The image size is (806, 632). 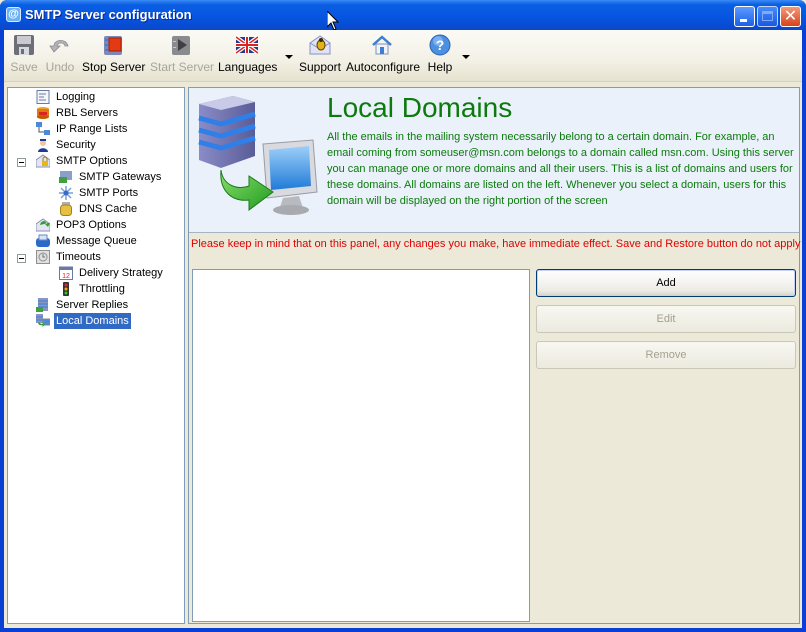 I want to click on ports-icon, so click(x=66, y=193).